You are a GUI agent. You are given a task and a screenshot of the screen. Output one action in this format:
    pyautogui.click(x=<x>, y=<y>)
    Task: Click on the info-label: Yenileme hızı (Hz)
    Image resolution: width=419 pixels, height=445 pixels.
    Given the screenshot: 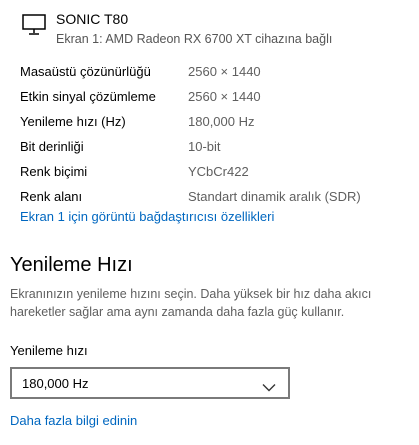 What is the action you would take?
    pyautogui.click(x=73, y=121)
    